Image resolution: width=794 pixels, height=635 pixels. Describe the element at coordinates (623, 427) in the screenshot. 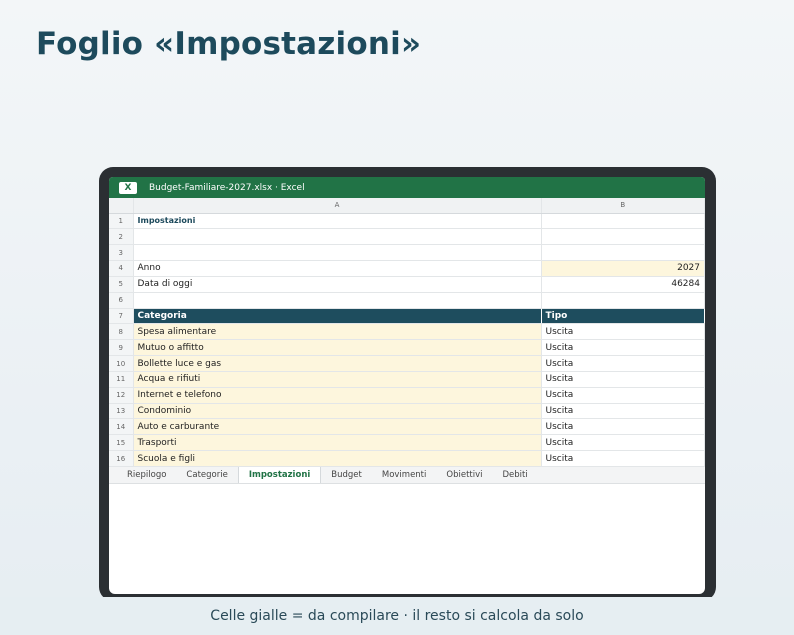

I see `cell-b14: Uscita` at that location.